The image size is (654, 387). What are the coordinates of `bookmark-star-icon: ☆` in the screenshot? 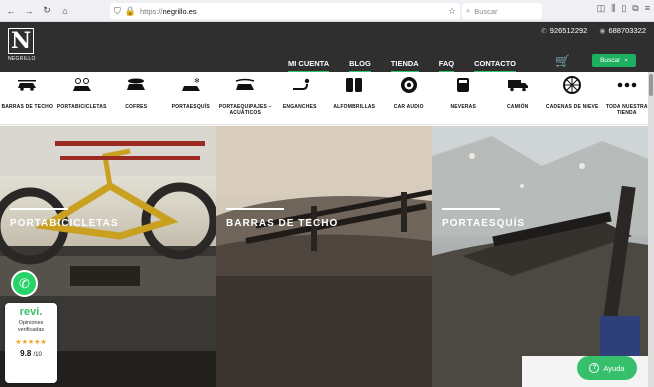 It's located at (452, 11).